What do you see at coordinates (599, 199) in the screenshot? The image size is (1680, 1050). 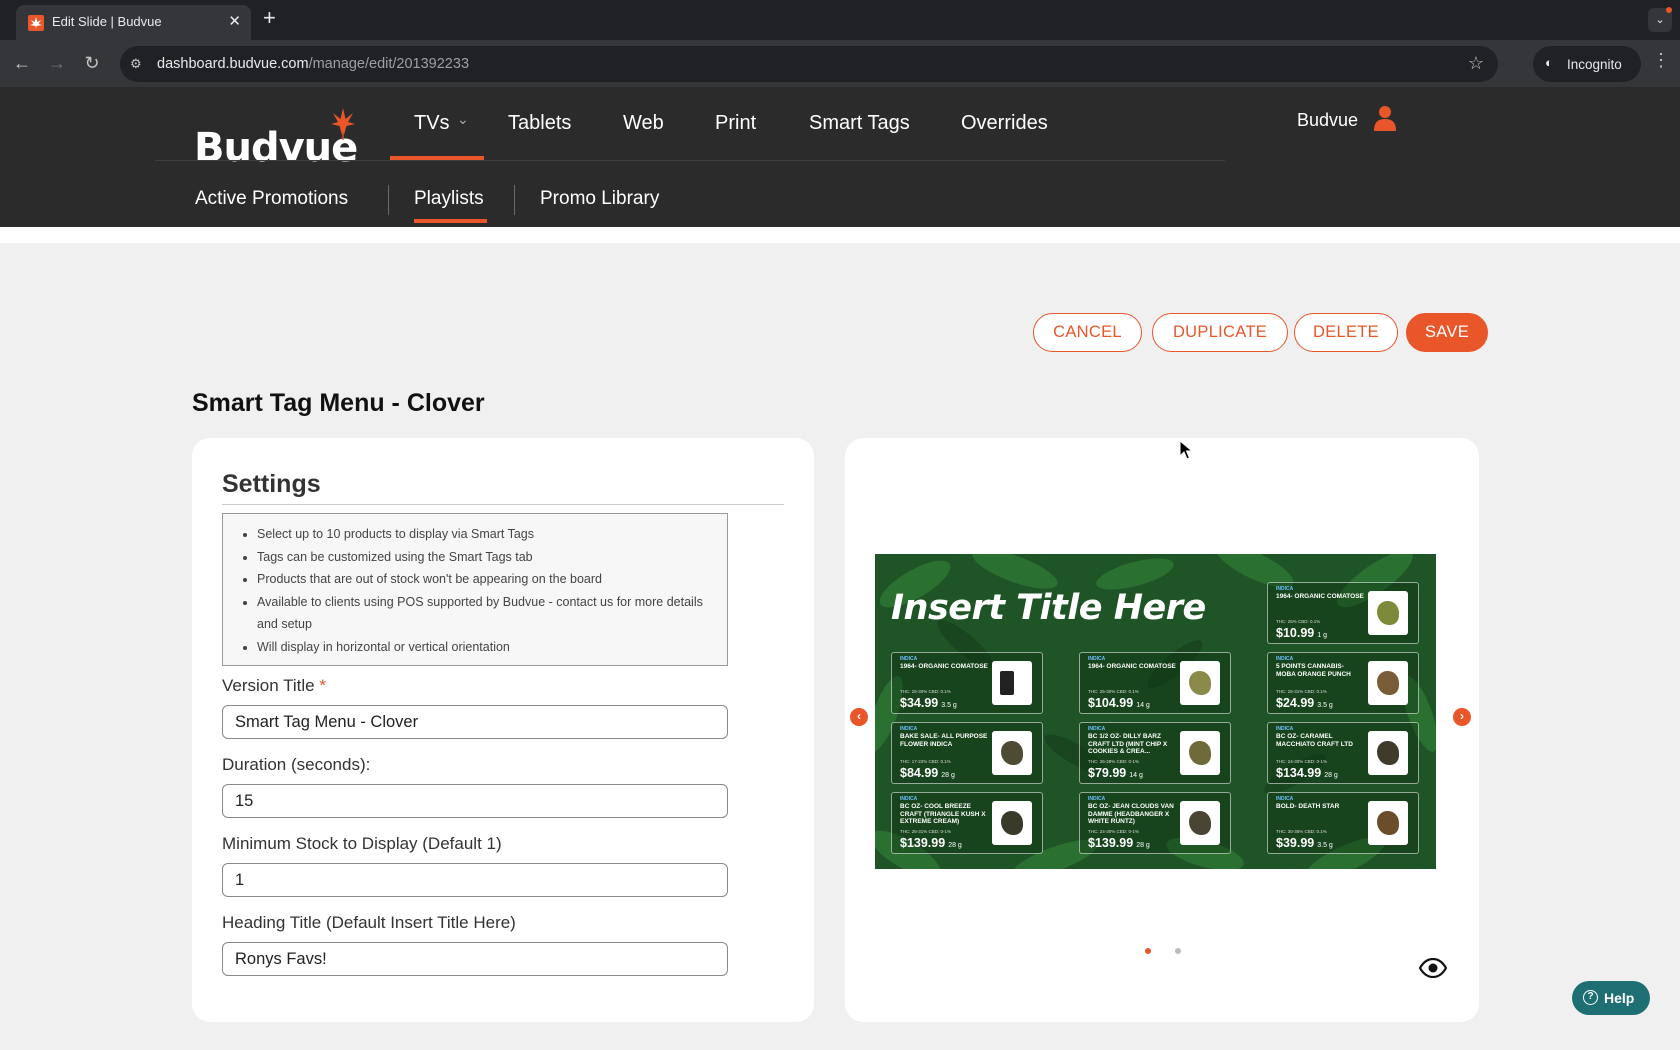 I see `subnav-promo-library: Promo Library` at bounding box center [599, 199].